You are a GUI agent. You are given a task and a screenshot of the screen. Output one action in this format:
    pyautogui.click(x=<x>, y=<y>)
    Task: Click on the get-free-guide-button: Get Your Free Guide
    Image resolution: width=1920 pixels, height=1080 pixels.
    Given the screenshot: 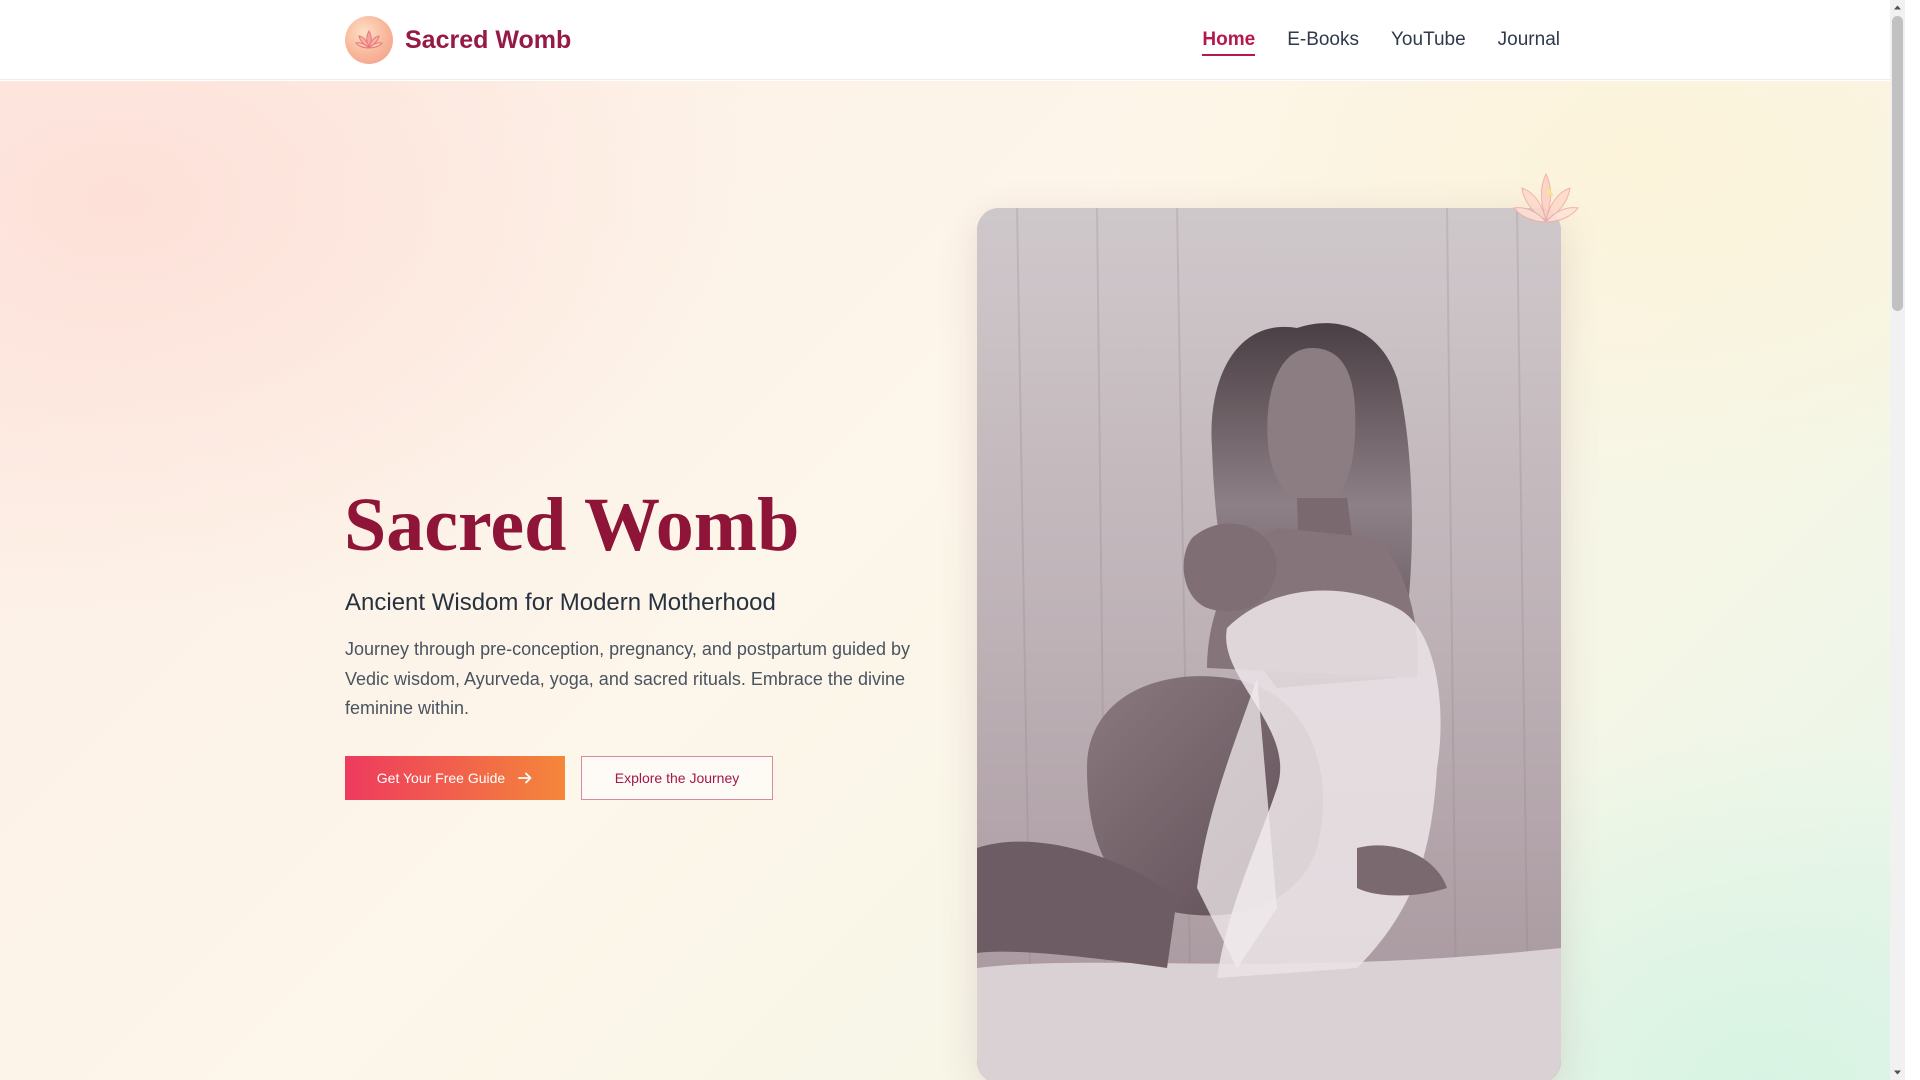 What is the action you would take?
    pyautogui.click(x=455, y=778)
    